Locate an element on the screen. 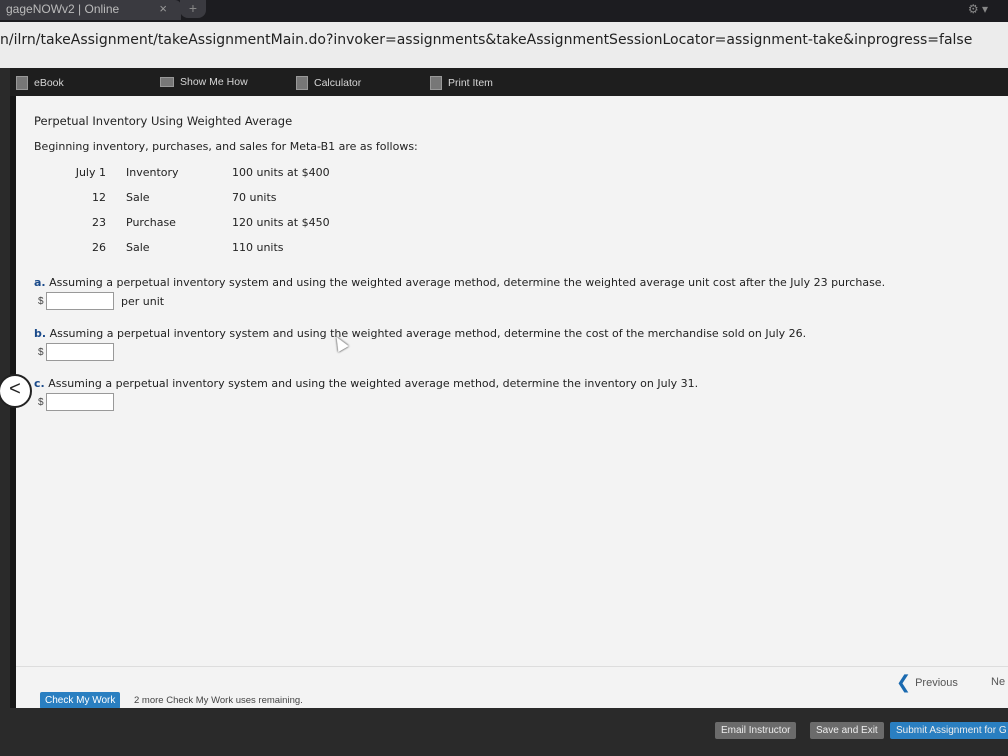  row-date: 26 is located at coordinates (99, 247).